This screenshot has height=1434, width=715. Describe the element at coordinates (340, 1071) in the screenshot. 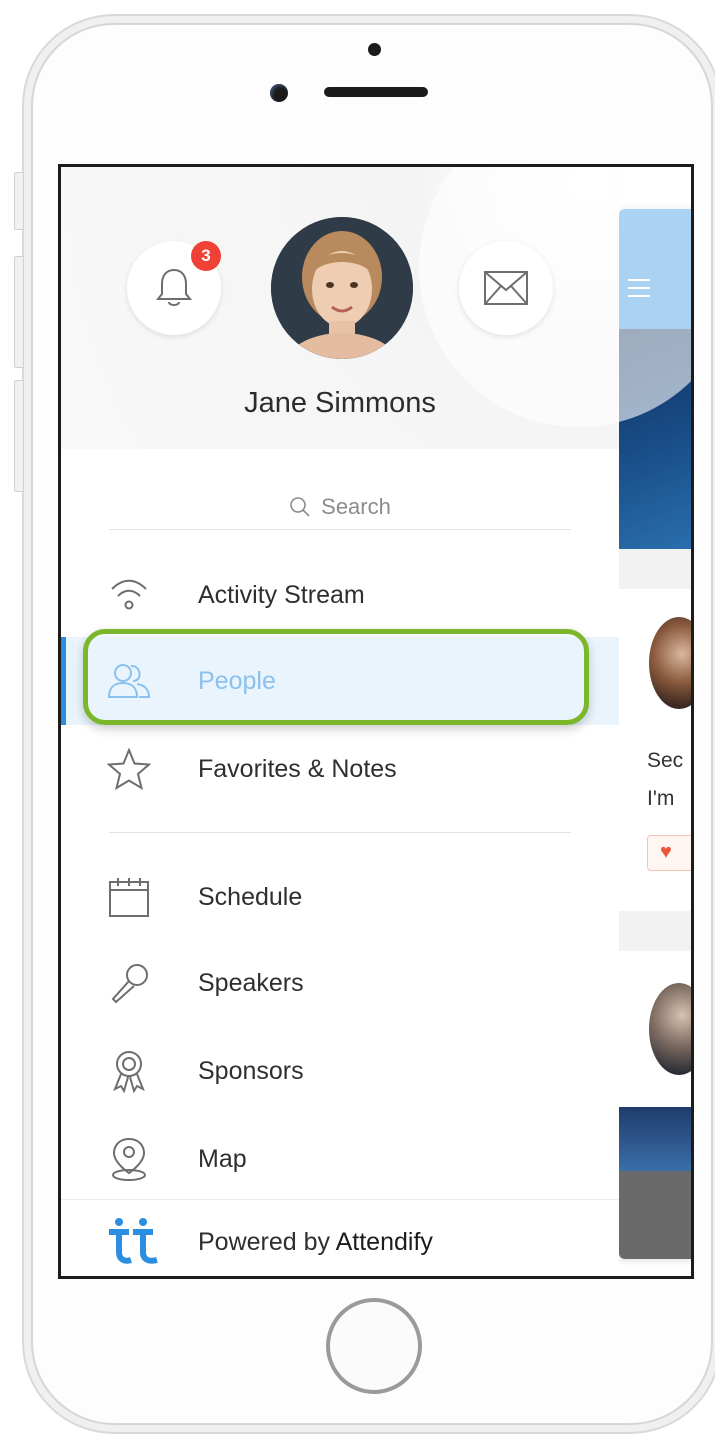

I see `menu-item-sponsors: Sponsors` at that location.